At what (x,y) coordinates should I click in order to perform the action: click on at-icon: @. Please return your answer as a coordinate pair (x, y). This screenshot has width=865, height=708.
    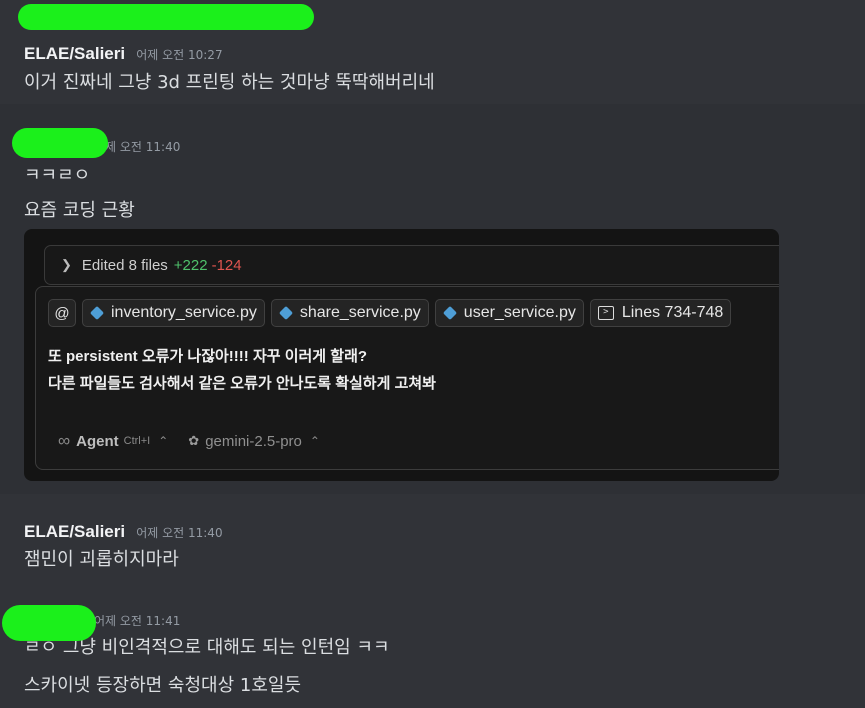
    Looking at the image, I should click on (62, 313).